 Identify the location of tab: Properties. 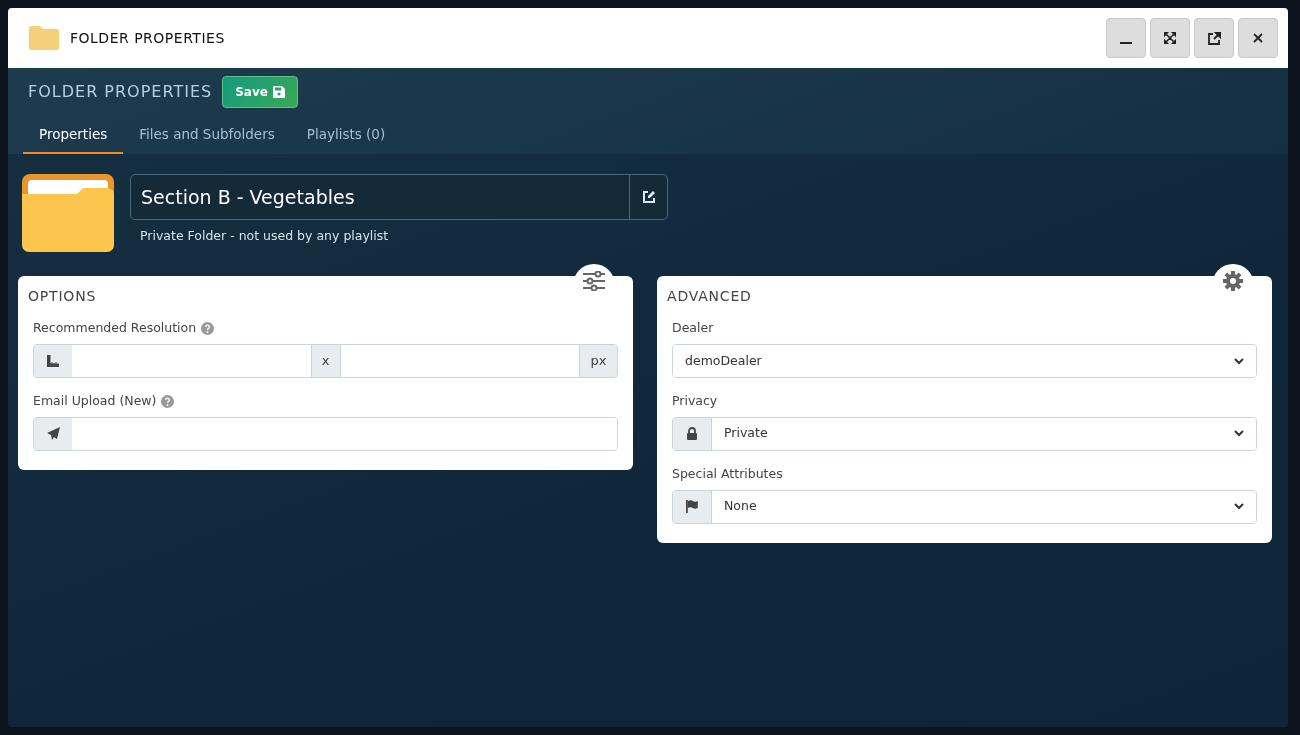
(73, 137).